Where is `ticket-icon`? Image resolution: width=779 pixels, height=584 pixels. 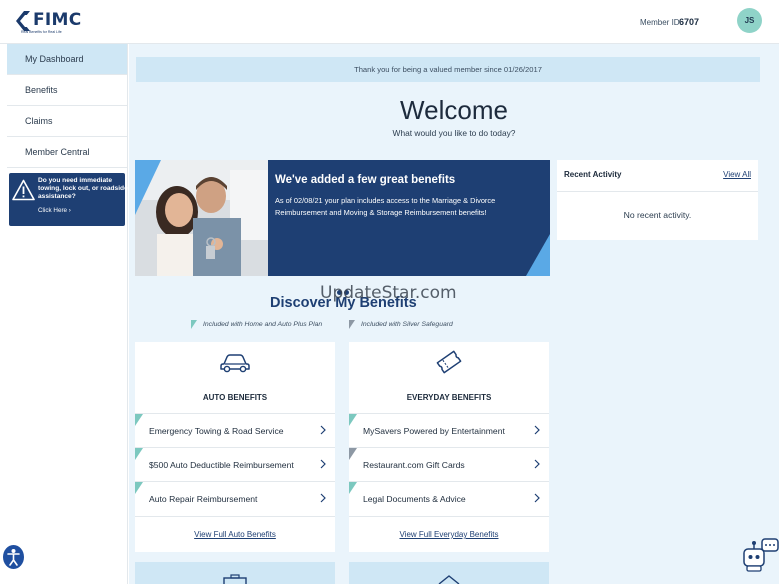
ticket-icon is located at coordinates (449, 362).